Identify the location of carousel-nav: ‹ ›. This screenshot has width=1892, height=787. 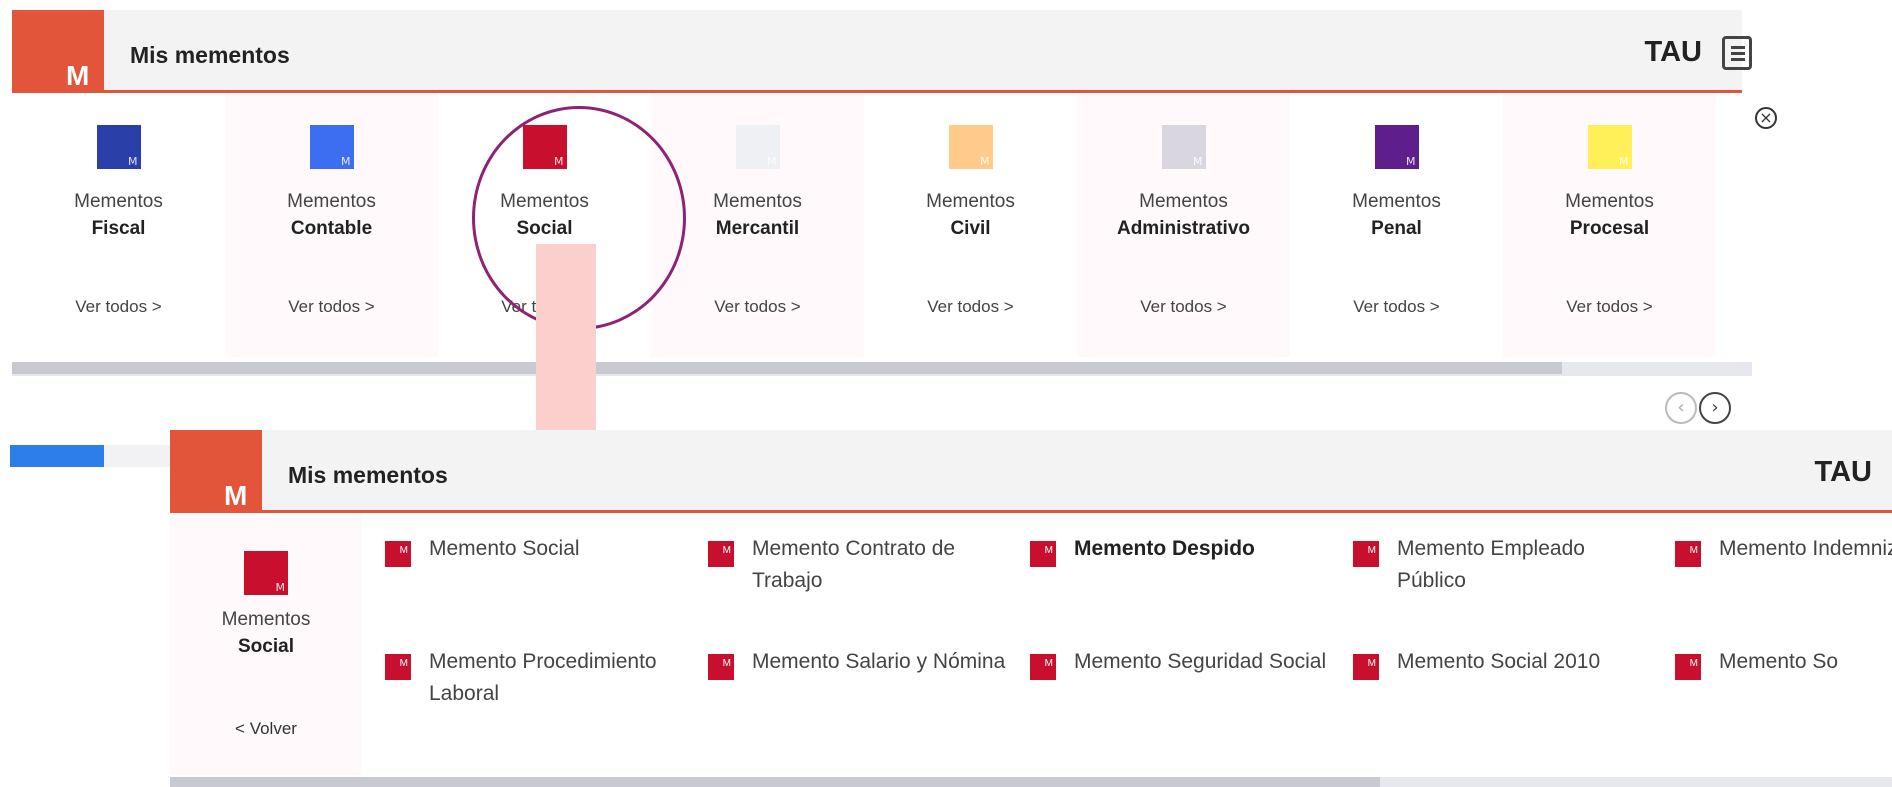
(1699, 408).